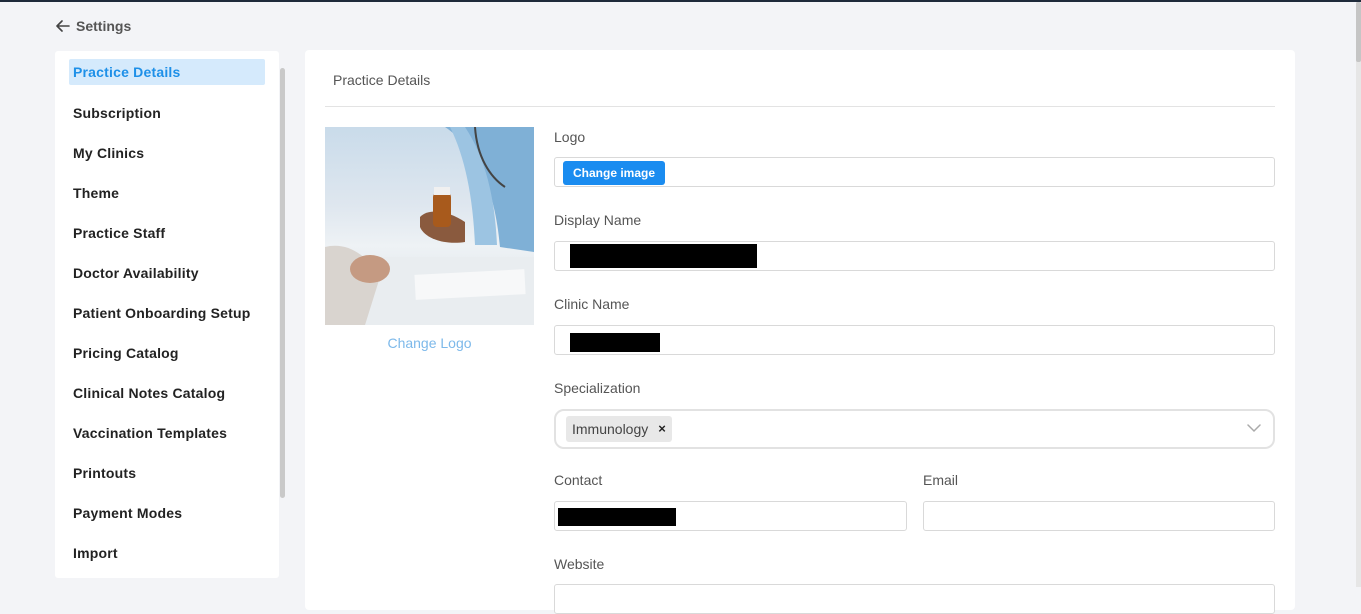 This screenshot has width=1361, height=614. I want to click on display-name-label: Display Name, so click(598, 220).